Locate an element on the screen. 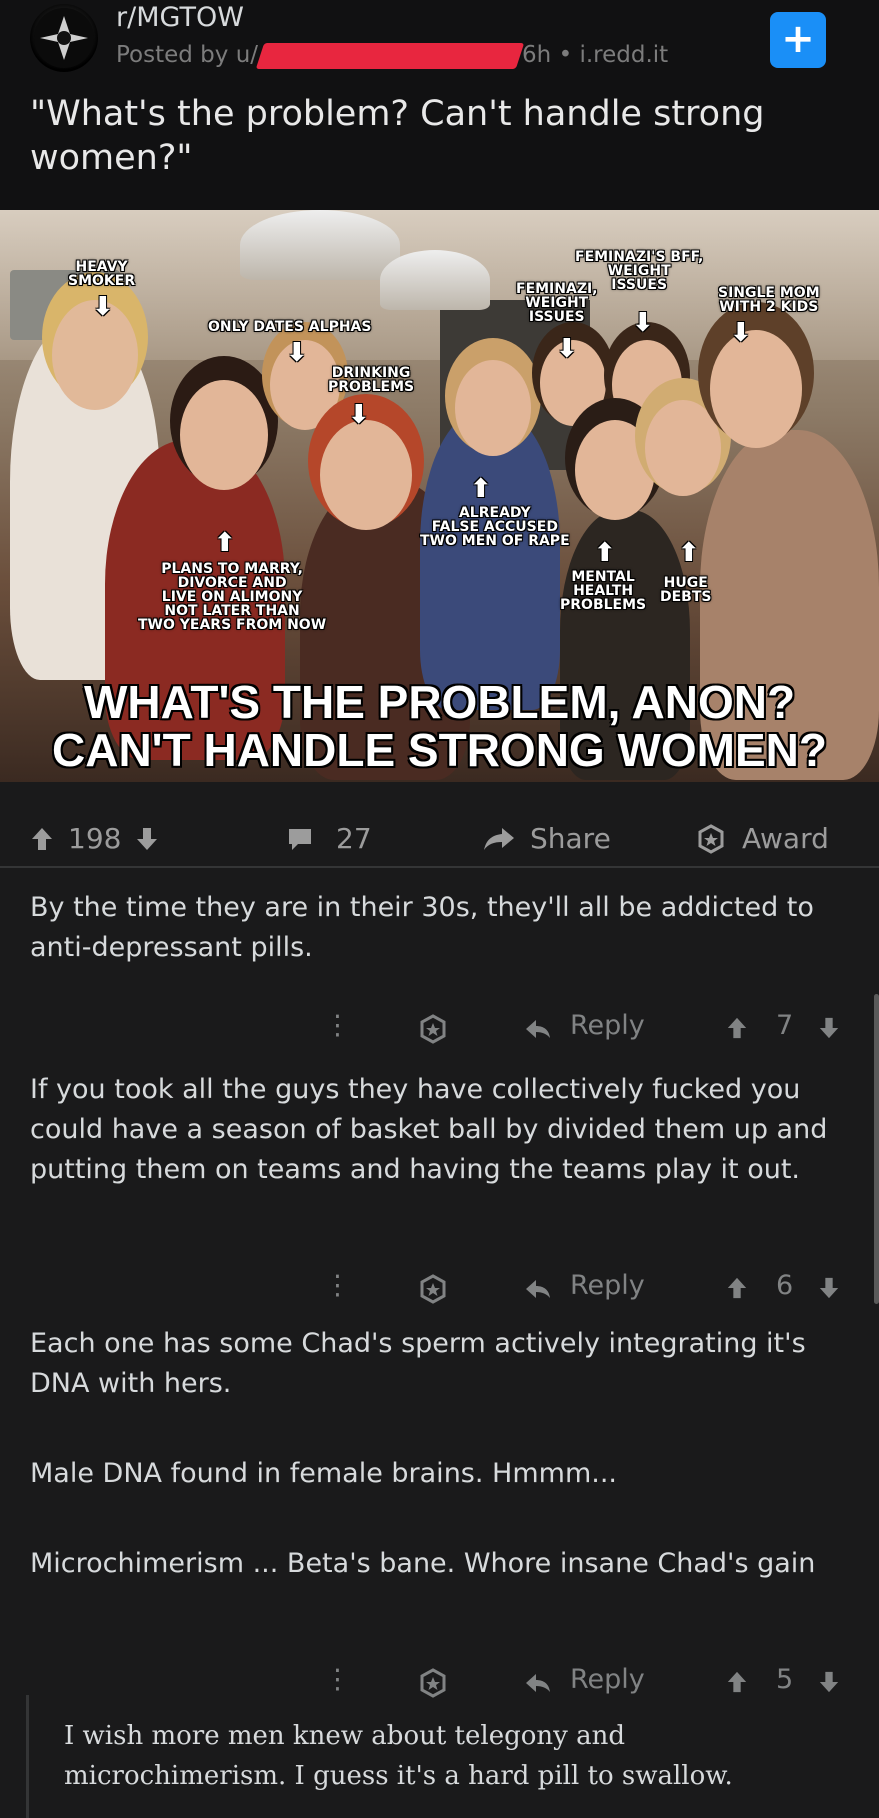 Image resolution: width=879 pixels, height=1818 pixels. posted-by-prefix: Posted by u/ is located at coordinates (187, 55).